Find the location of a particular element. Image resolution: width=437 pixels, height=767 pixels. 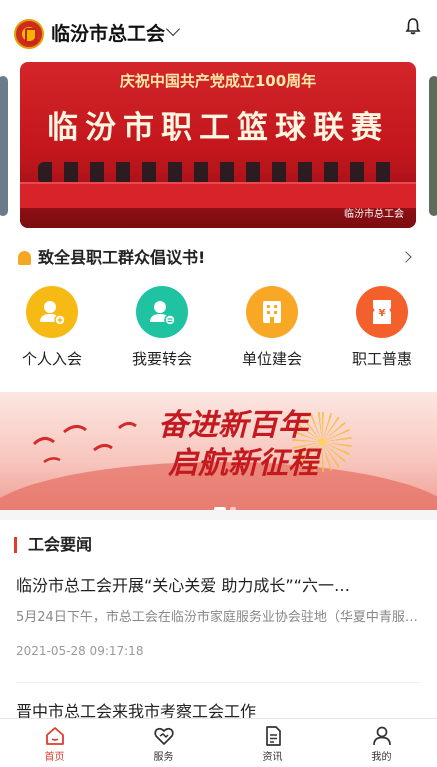

action-join-union: 个人入会 is located at coordinates (52, 327).